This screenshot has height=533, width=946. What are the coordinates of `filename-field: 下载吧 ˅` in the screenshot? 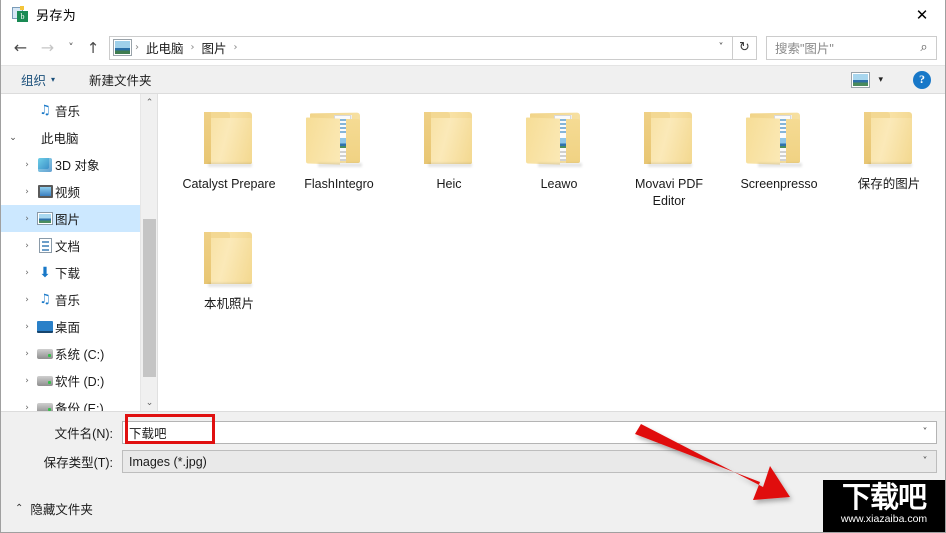 It's located at (529, 432).